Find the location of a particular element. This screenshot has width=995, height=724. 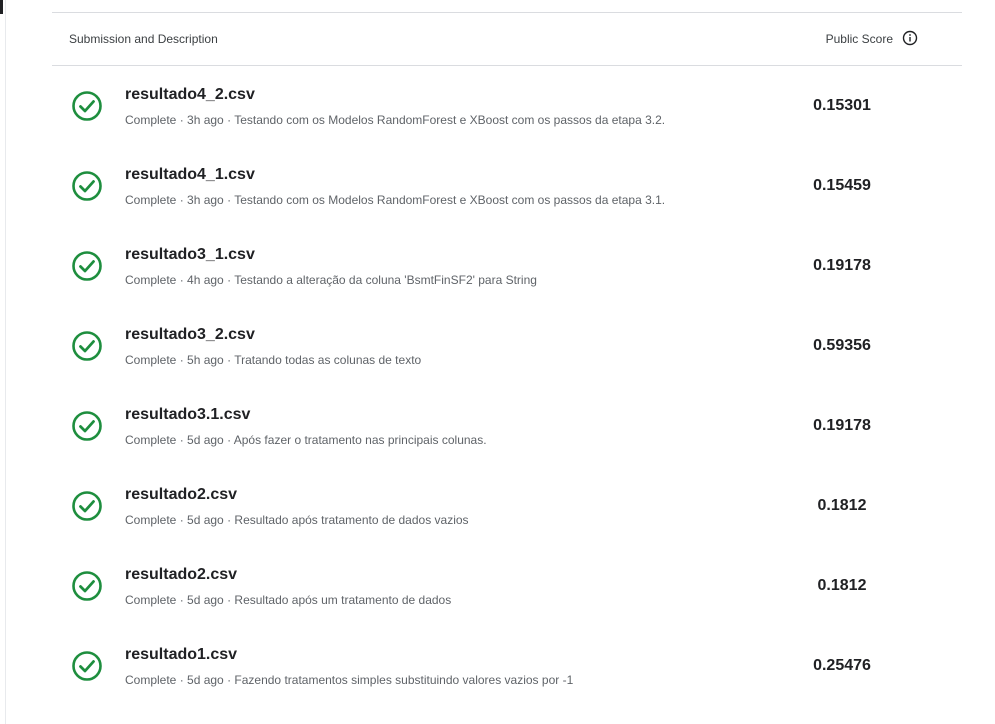

info-icon is located at coordinates (910, 38).